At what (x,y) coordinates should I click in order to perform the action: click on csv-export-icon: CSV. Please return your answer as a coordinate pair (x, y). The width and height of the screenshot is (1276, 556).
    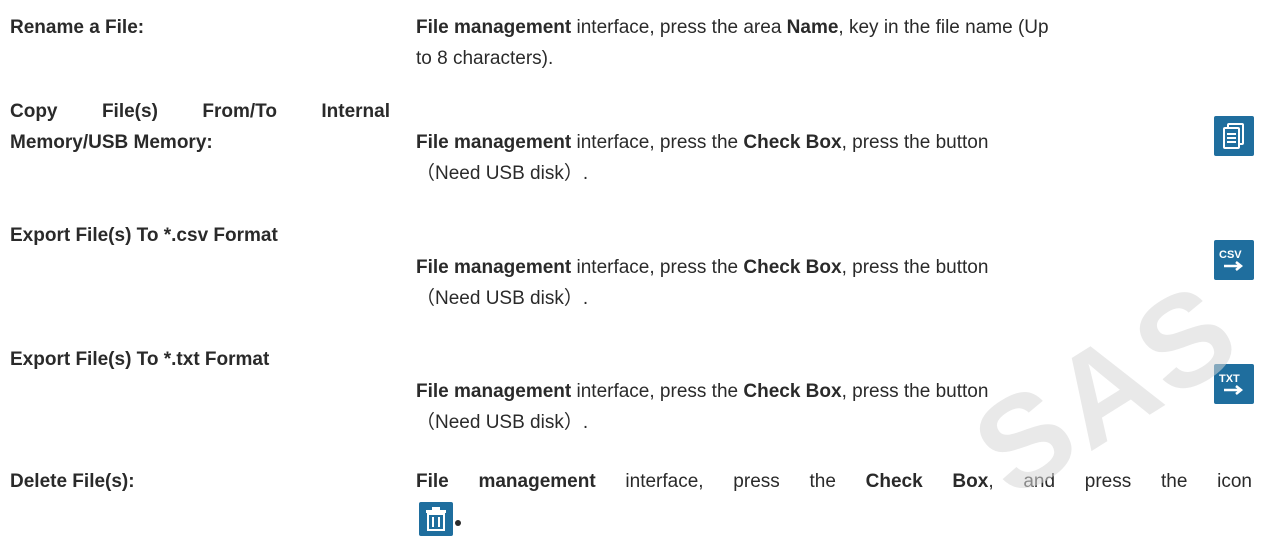
    Looking at the image, I should click on (1234, 260).